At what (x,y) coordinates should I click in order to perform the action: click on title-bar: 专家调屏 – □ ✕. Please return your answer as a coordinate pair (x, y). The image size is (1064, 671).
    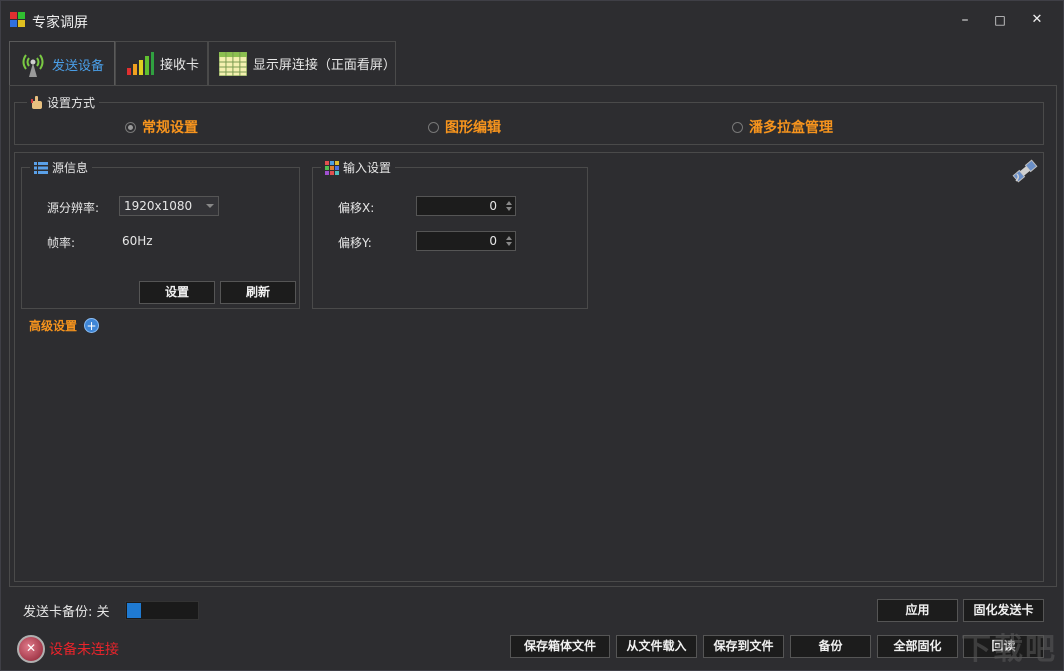
    Looking at the image, I should click on (532, 20).